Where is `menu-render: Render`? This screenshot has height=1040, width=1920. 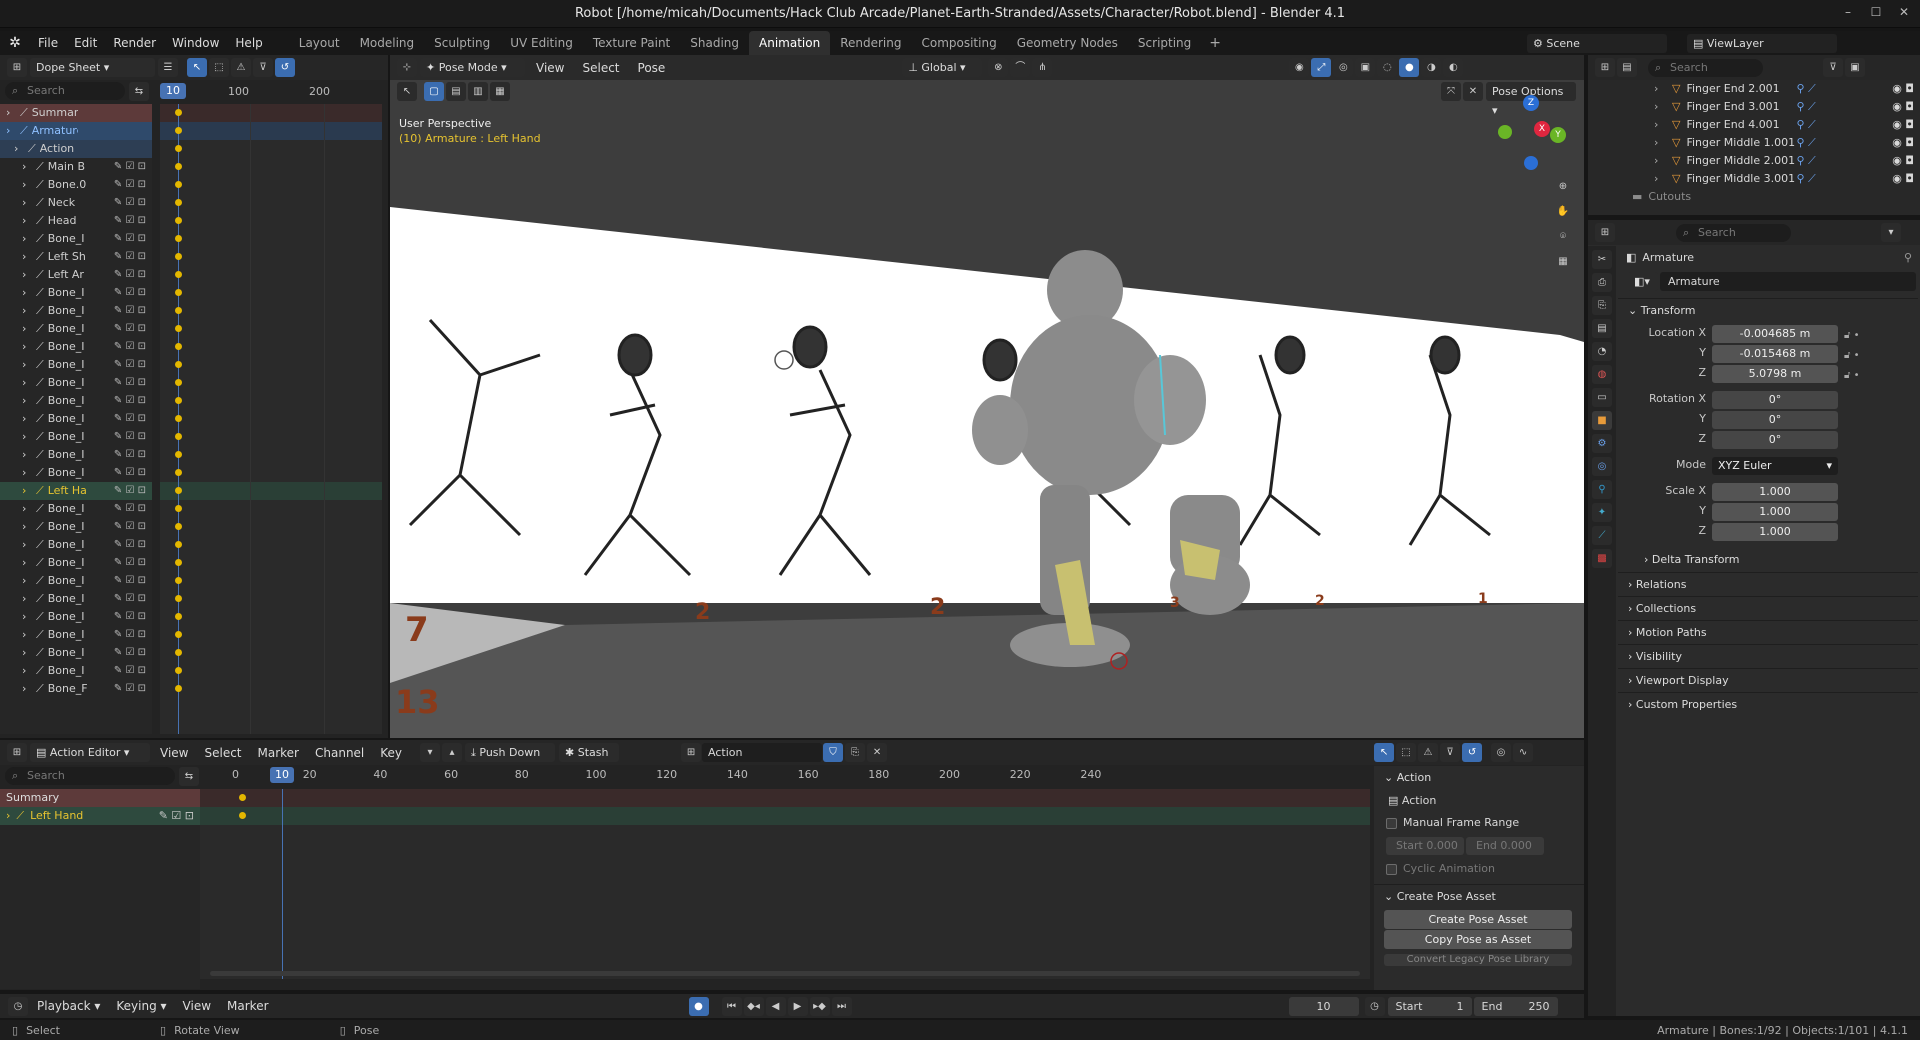 menu-render: Render is located at coordinates (134, 43).